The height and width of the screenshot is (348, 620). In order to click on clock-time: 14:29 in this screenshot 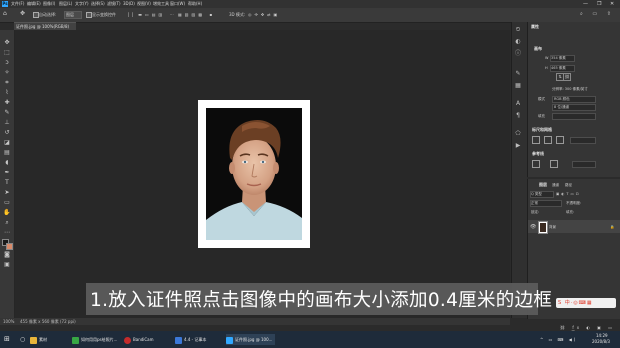, I will do `click(602, 335)`.